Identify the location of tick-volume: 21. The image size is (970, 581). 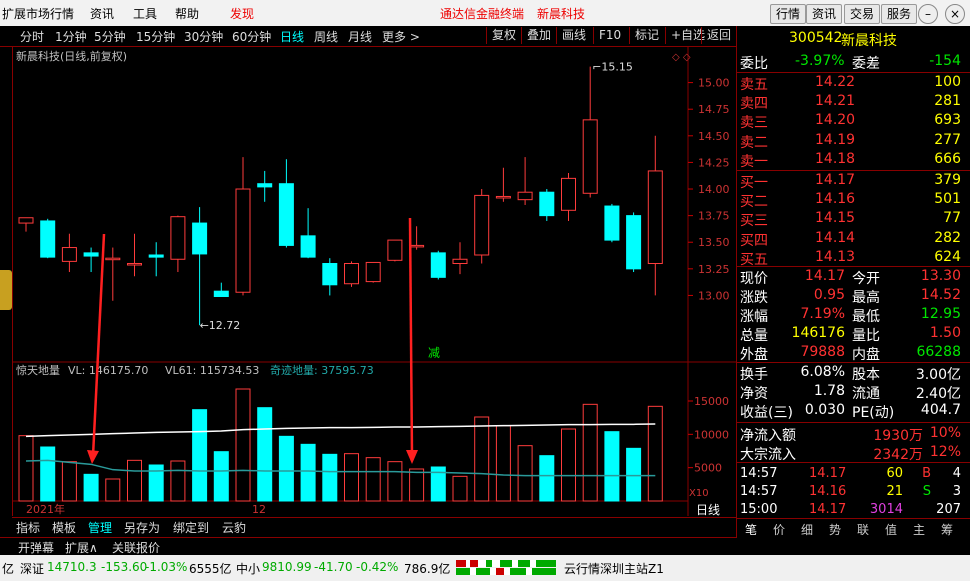
(894, 491).